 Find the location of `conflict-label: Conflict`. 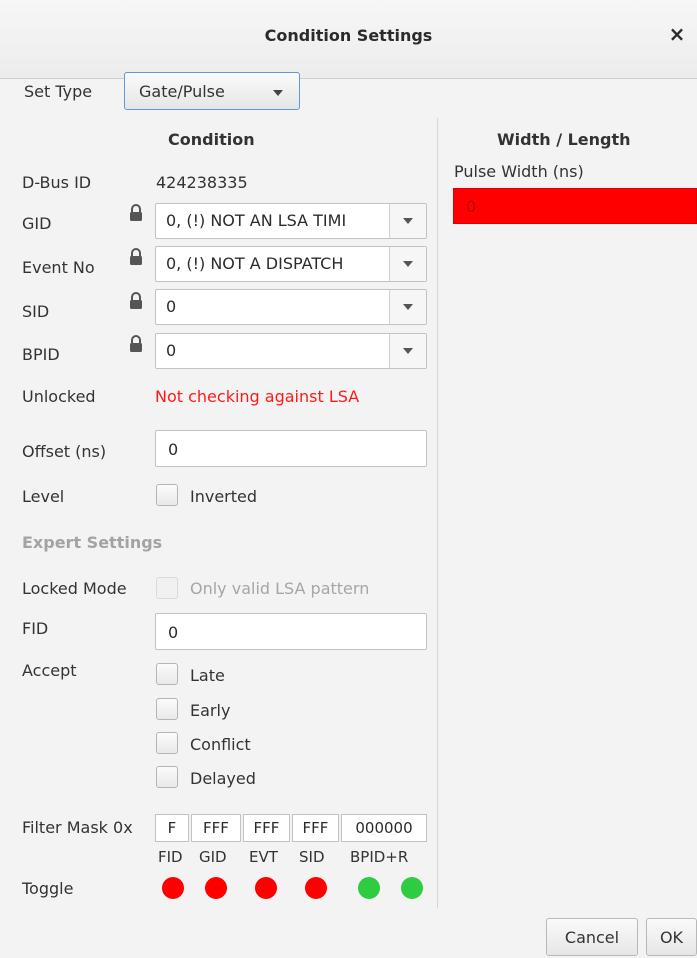

conflict-label: Conflict is located at coordinates (220, 744).